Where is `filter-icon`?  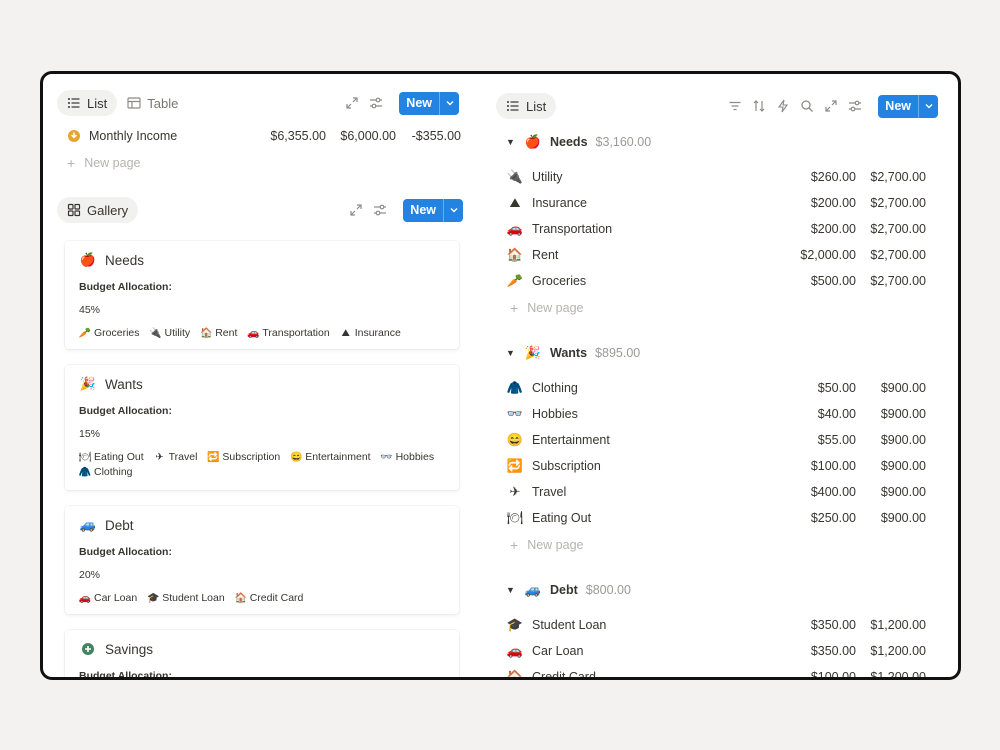
filter-icon is located at coordinates (735, 106).